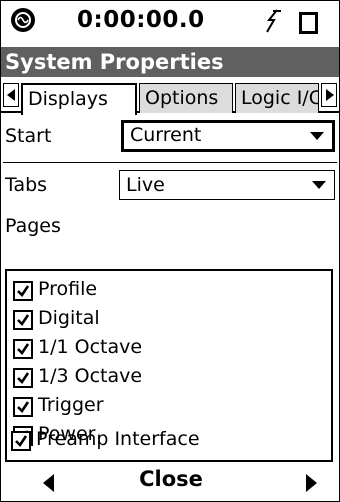 The width and height of the screenshot is (340, 502). What do you see at coordinates (308, 23) in the screenshot?
I see `battery-icon` at bounding box center [308, 23].